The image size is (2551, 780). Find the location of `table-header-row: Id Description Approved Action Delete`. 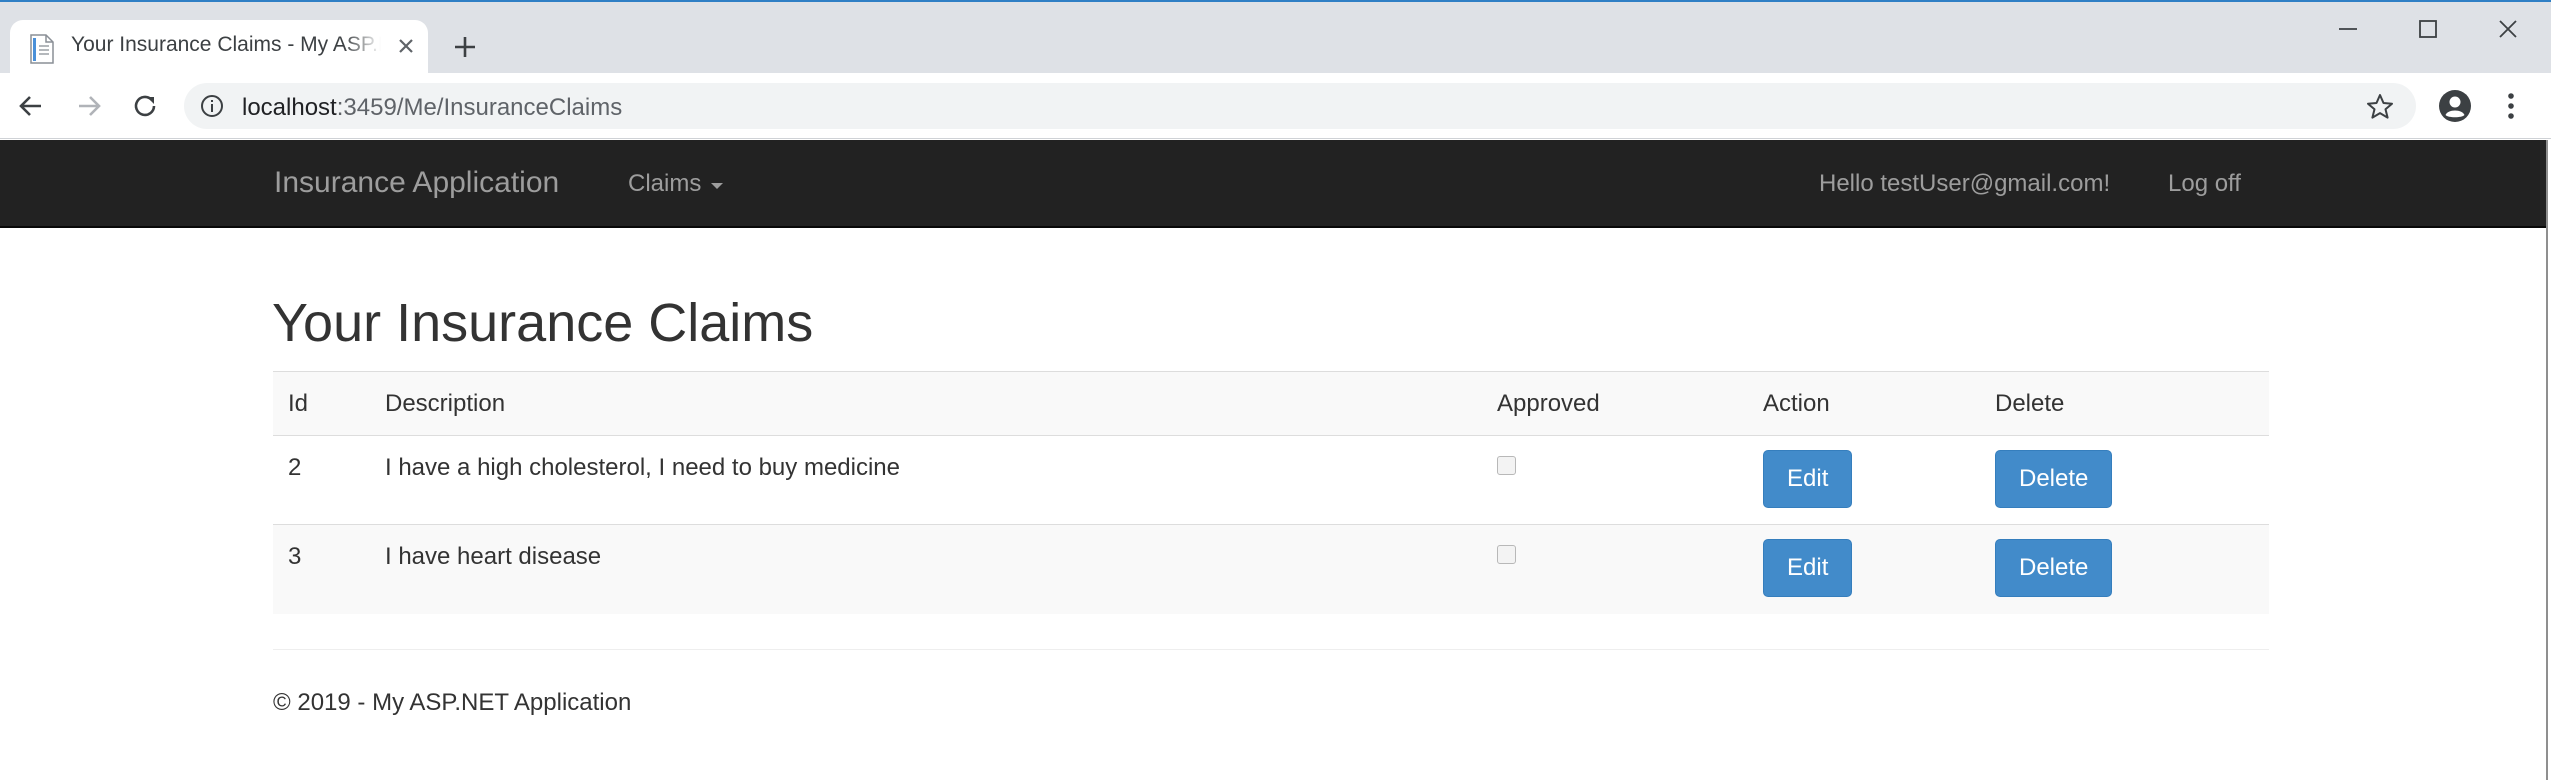

table-header-row: Id Description Approved Action Delete is located at coordinates (1271, 403).